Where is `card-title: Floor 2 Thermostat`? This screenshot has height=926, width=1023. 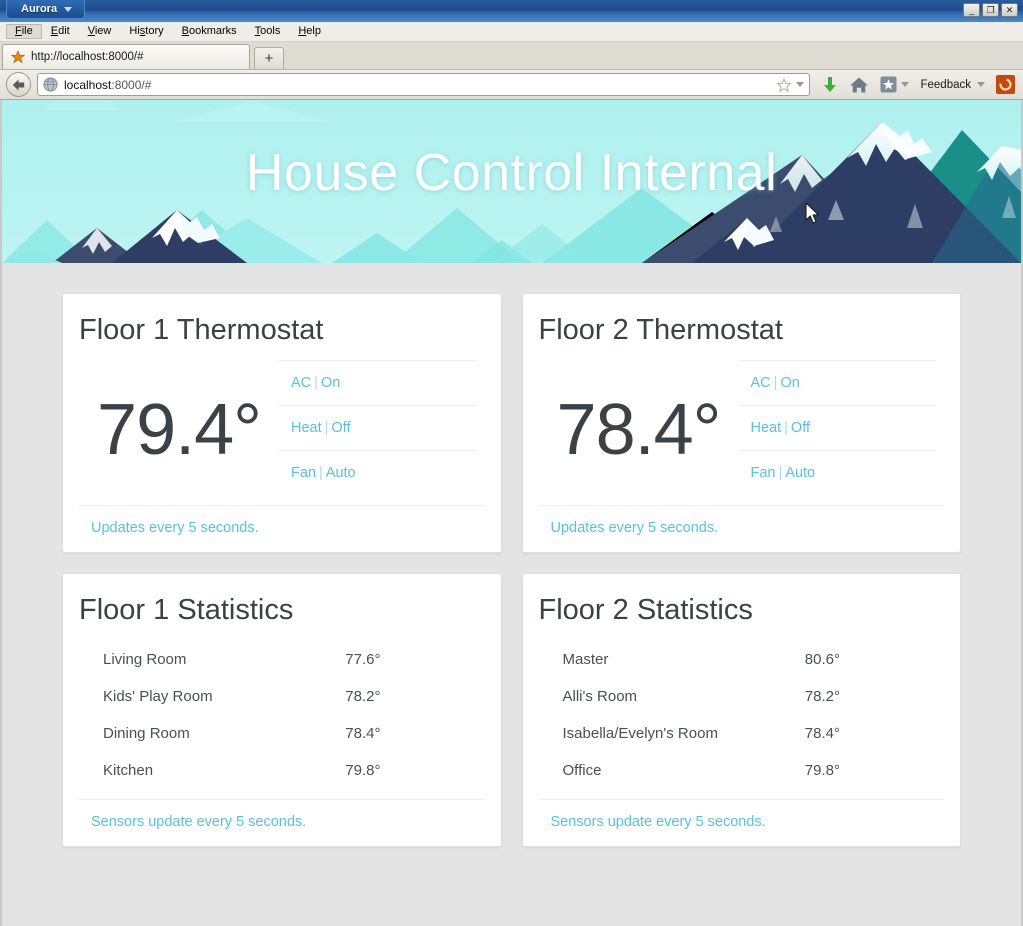
card-title: Floor 2 Thermostat is located at coordinates (660, 330).